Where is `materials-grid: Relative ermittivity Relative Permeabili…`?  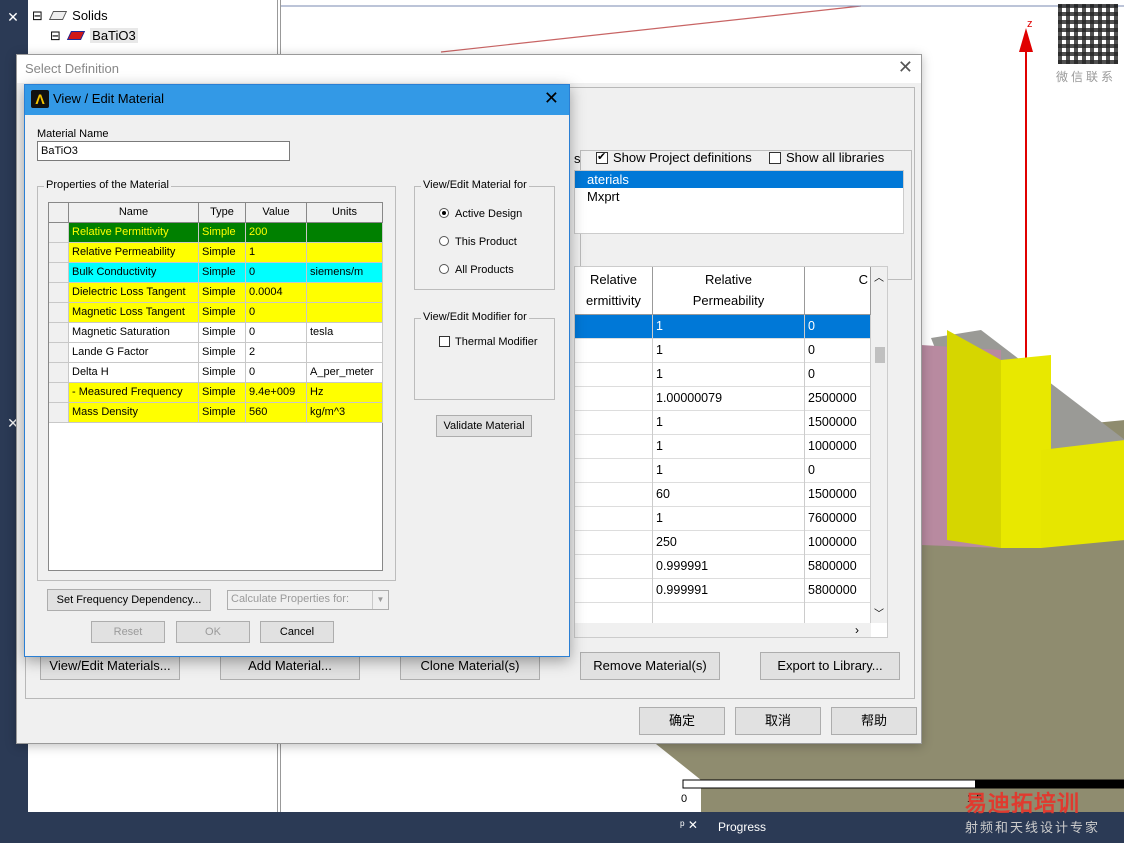 materials-grid: Relative ermittivity Relative Permeabili… is located at coordinates (731, 452).